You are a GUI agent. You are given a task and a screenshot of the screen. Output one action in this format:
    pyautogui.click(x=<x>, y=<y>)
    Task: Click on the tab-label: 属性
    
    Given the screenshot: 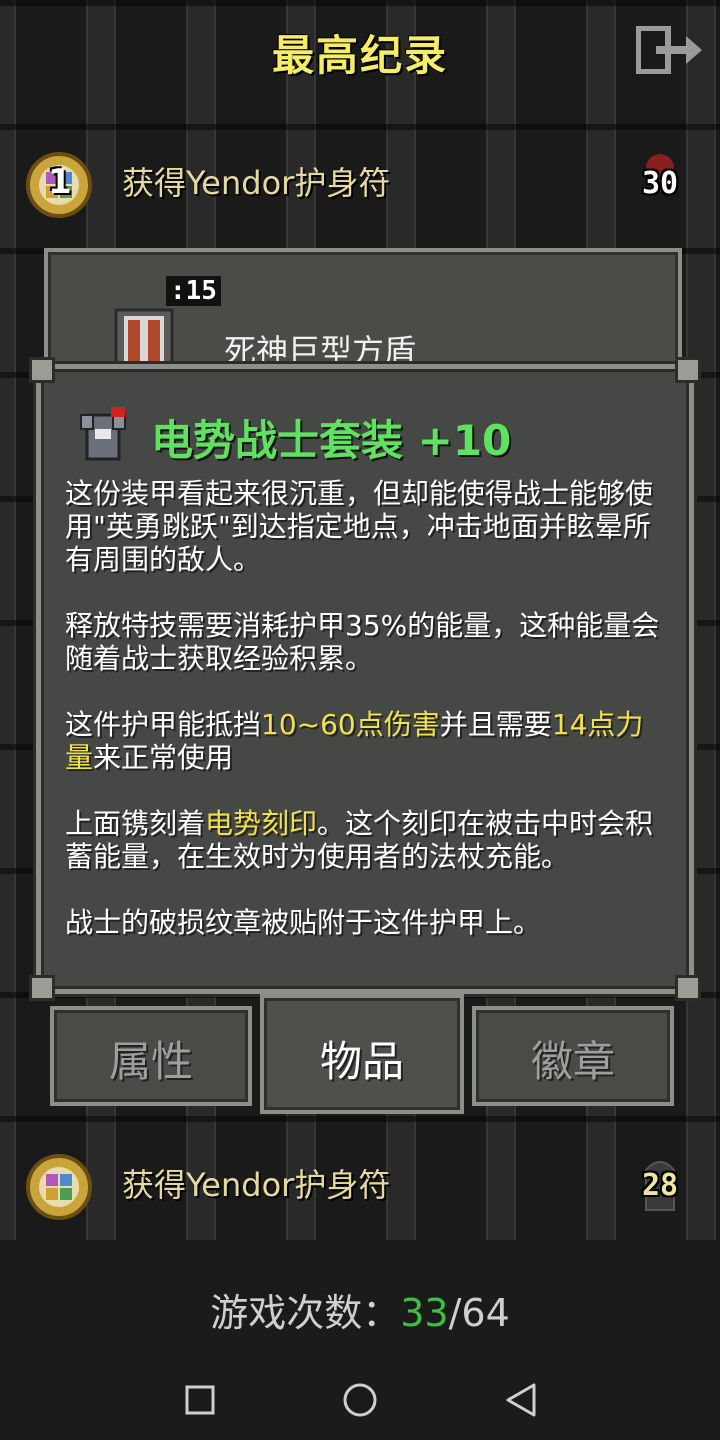 What is the action you would take?
    pyautogui.click(x=150, y=1061)
    